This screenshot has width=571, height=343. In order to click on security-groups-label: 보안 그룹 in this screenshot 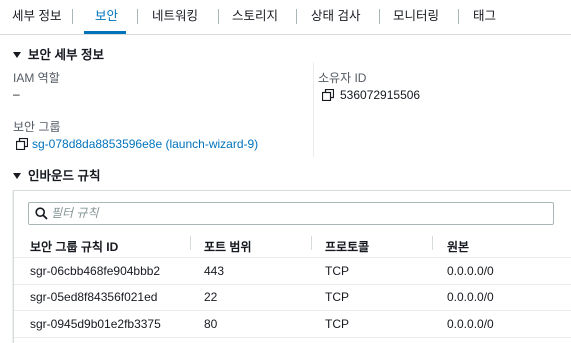, I will do `click(37, 127)`.